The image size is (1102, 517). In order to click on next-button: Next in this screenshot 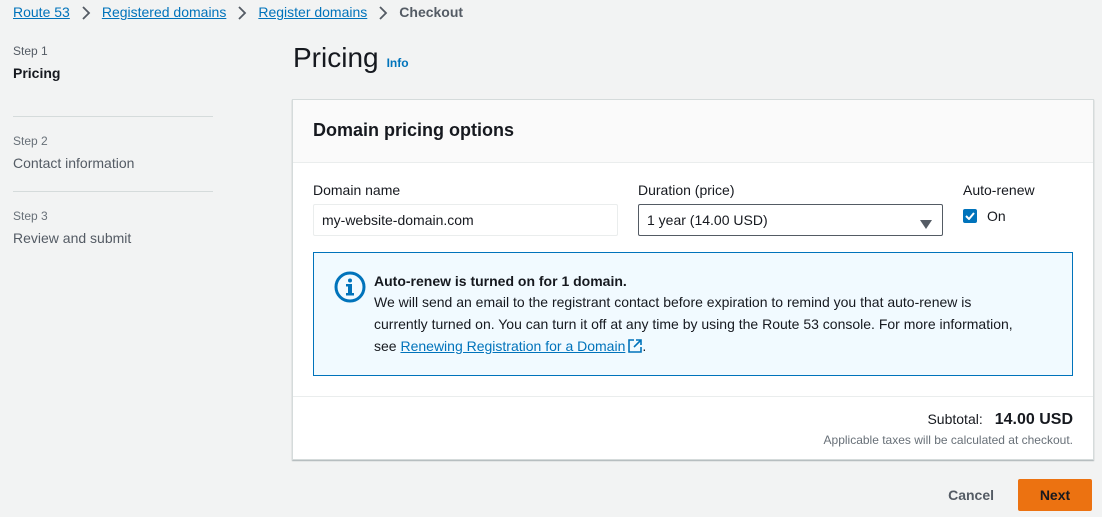, I will do `click(1055, 495)`.